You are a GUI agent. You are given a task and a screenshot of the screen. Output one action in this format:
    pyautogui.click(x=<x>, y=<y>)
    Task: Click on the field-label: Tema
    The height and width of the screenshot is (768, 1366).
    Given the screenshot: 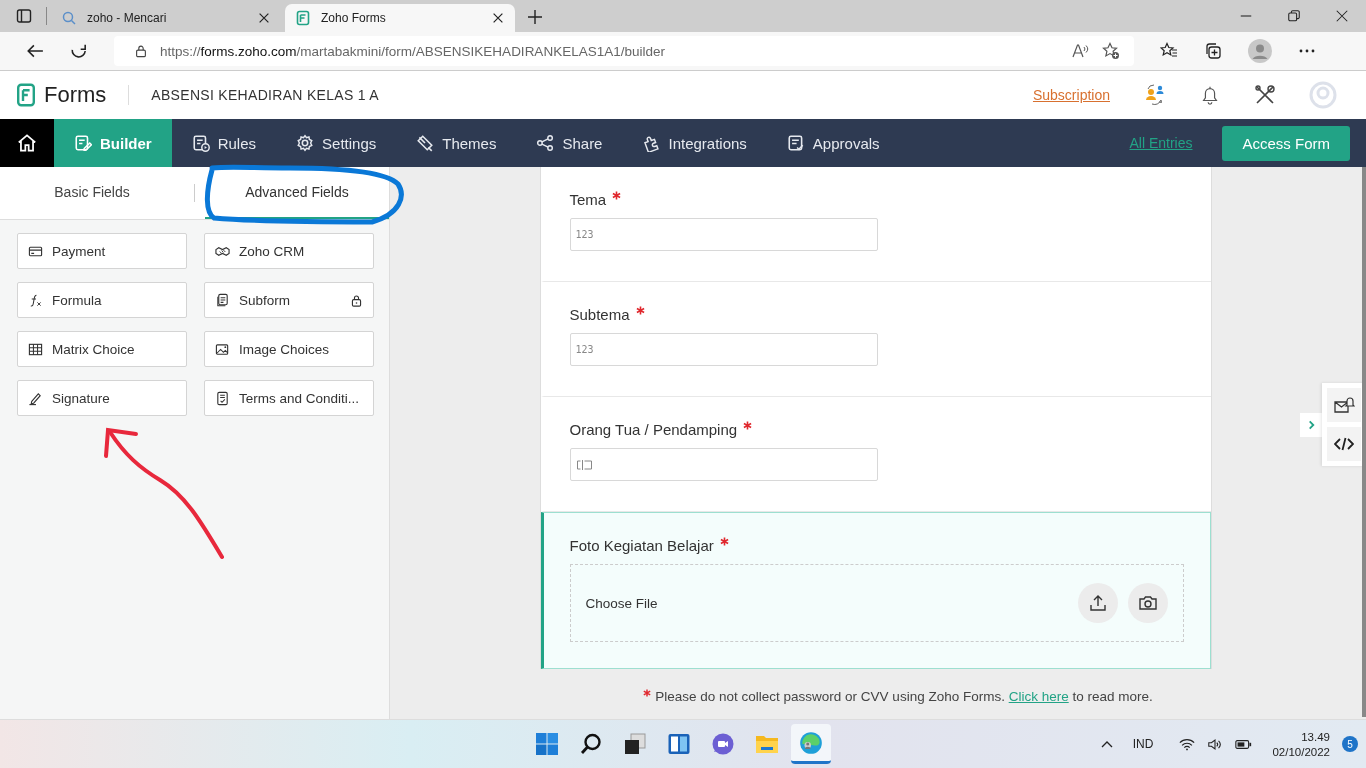 What is the action you would take?
    pyautogui.click(x=588, y=199)
    